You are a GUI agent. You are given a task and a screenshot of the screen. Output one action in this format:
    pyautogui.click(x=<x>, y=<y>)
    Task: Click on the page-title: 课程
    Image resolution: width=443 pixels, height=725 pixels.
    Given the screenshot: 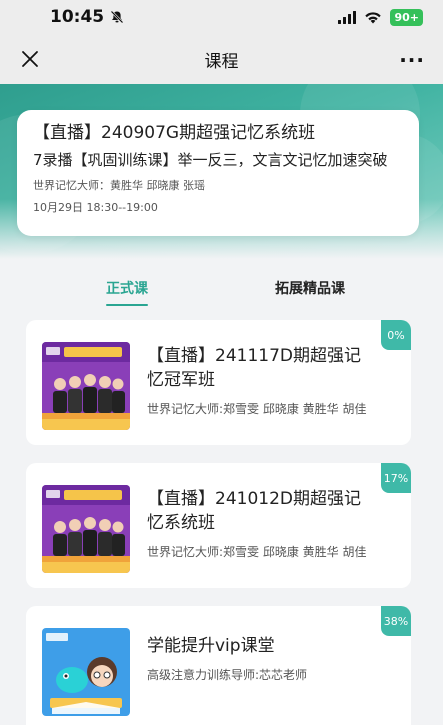 What is the action you would take?
    pyautogui.click(x=221, y=61)
    